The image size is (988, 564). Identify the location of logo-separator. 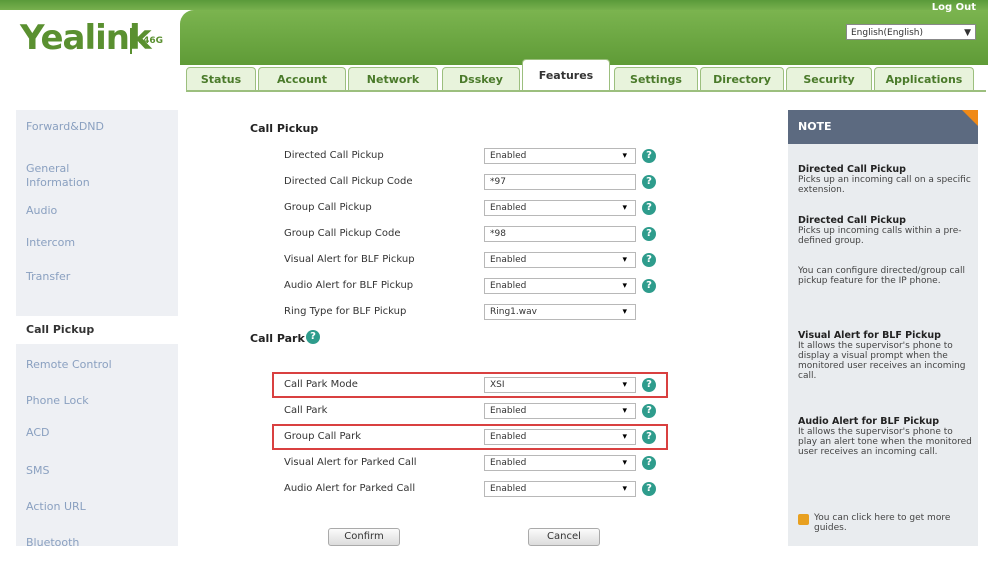
(131, 41).